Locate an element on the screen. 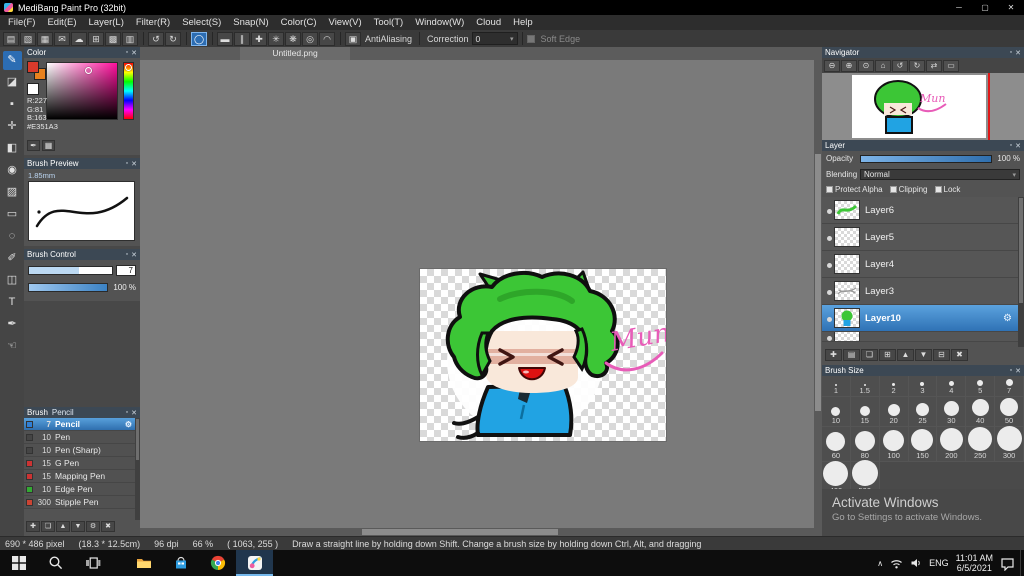 This screenshot has width=1024, height=576. brush-size-option: 100 is located at coordinates (894, 444).